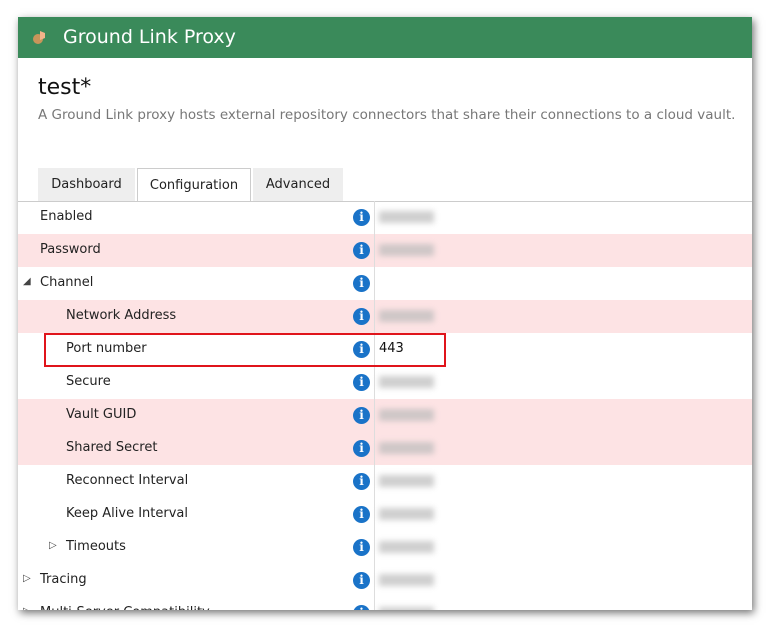 This screenshot has width=770, height=627. I want to click on property-label: Channel, so click(67, 282).